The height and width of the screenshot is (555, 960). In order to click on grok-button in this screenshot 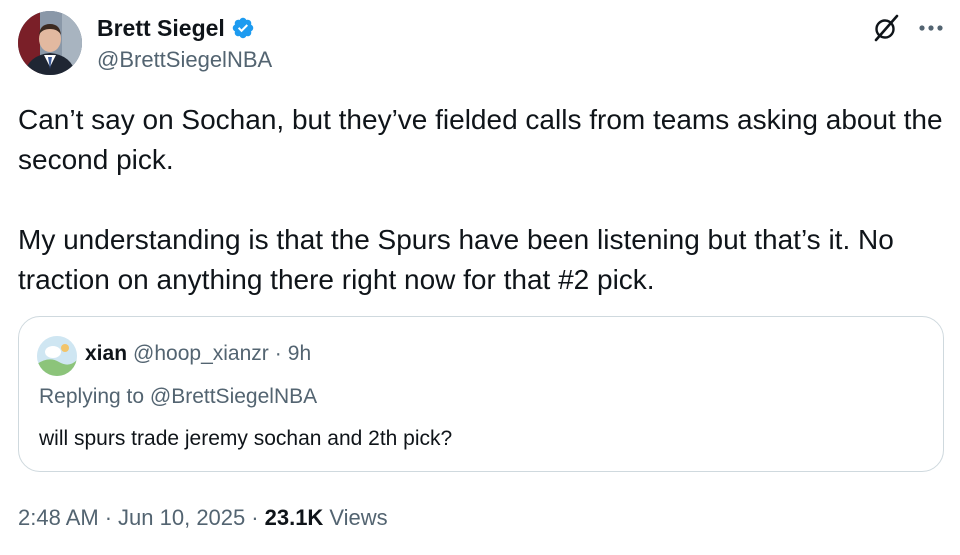, I will do `click(886, 28)`.